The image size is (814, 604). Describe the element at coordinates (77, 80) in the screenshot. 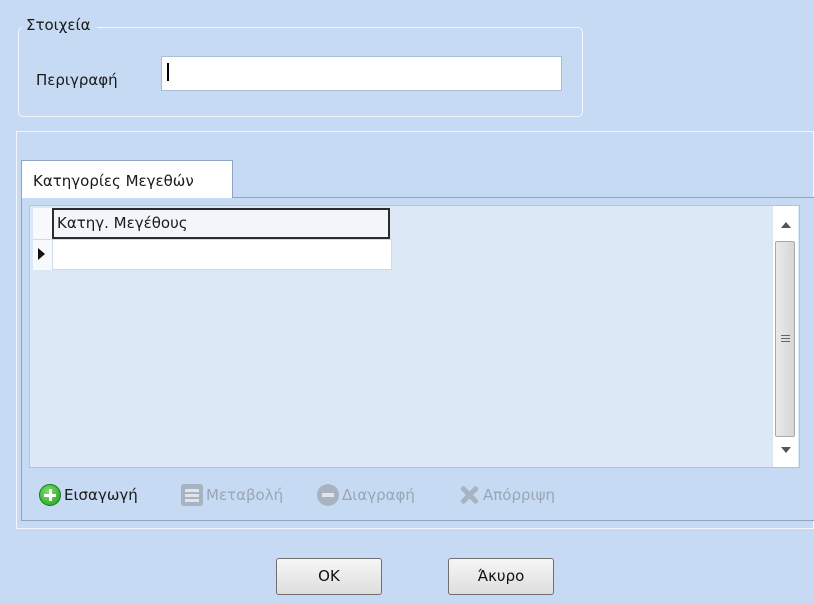

I see `description-label: Περιγραφή` at that location.